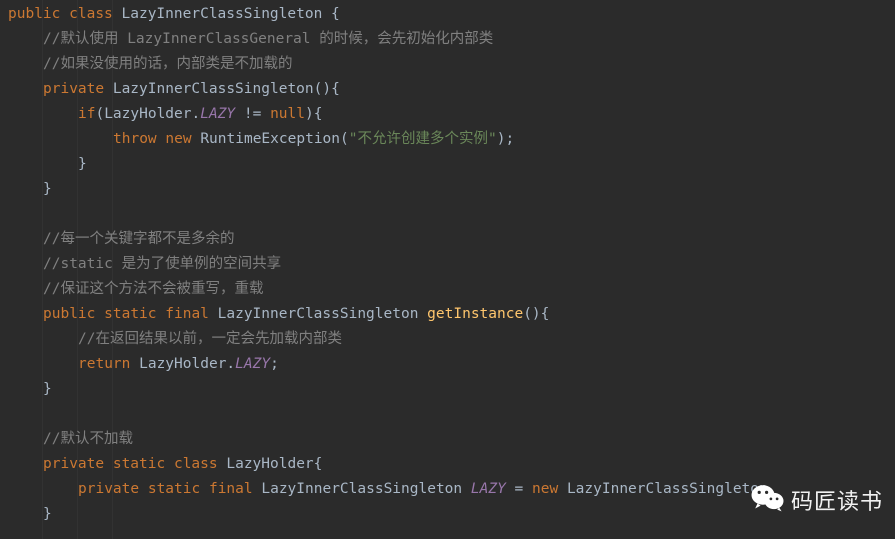 The height and width of the screenshot is (539, 895). What do you see at coordinates (287, 114) in the screenshot?
I see `code-token: null` at bounding box center [287, 114].